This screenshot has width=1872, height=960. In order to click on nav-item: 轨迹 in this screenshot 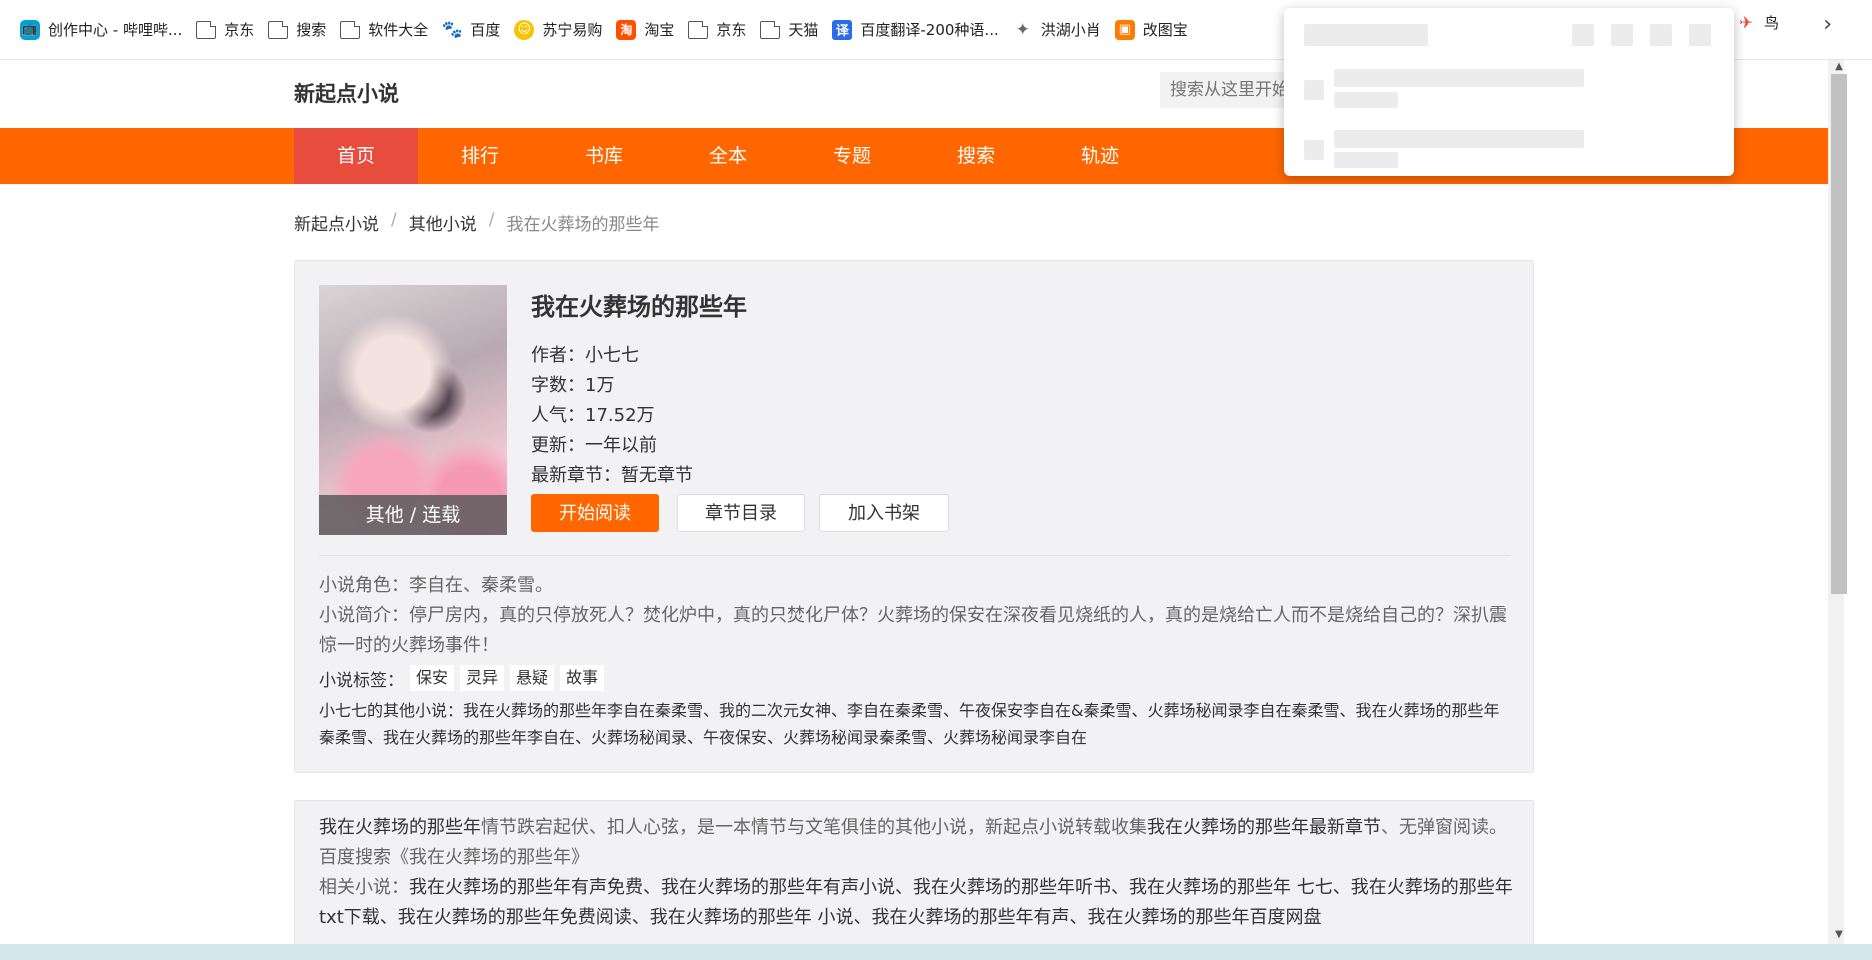, I will do `click(1100, 156)`.